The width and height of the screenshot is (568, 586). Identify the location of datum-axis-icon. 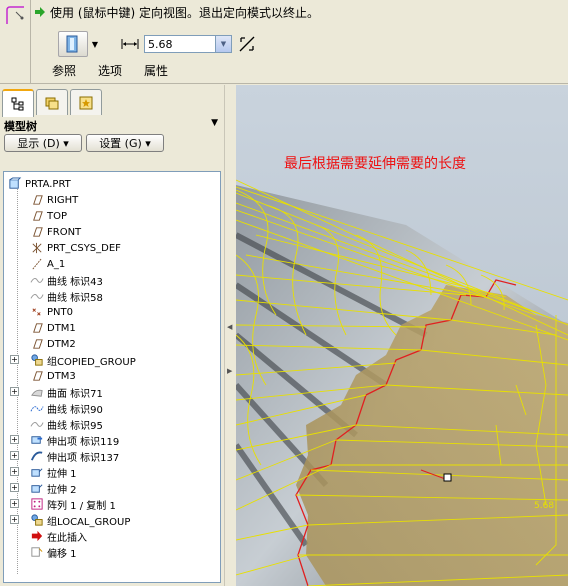
(37, 264).